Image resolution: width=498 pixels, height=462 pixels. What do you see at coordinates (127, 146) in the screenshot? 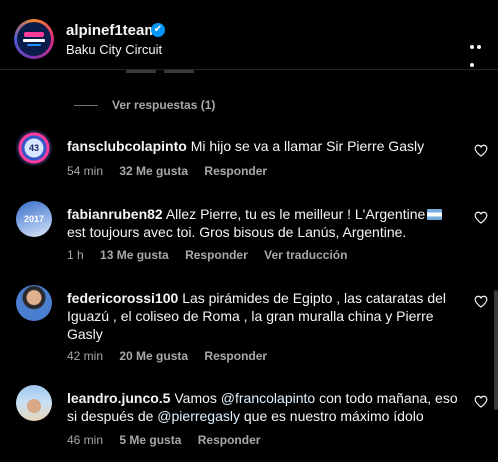
I see `comment-username: fansclubcolapinto` at bounding box center [127, 146].